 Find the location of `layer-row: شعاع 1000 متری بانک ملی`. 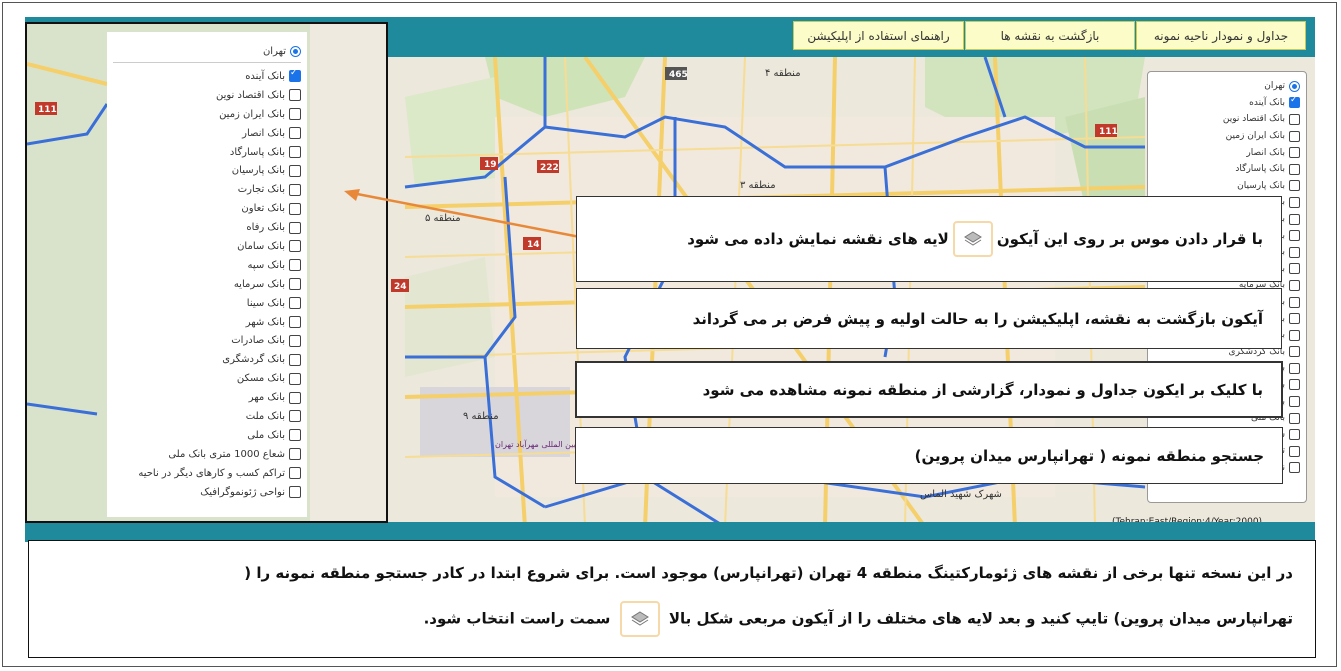

layer-row: شعاع 1000 متری بانک ملی is located at coordinates (207, 454).